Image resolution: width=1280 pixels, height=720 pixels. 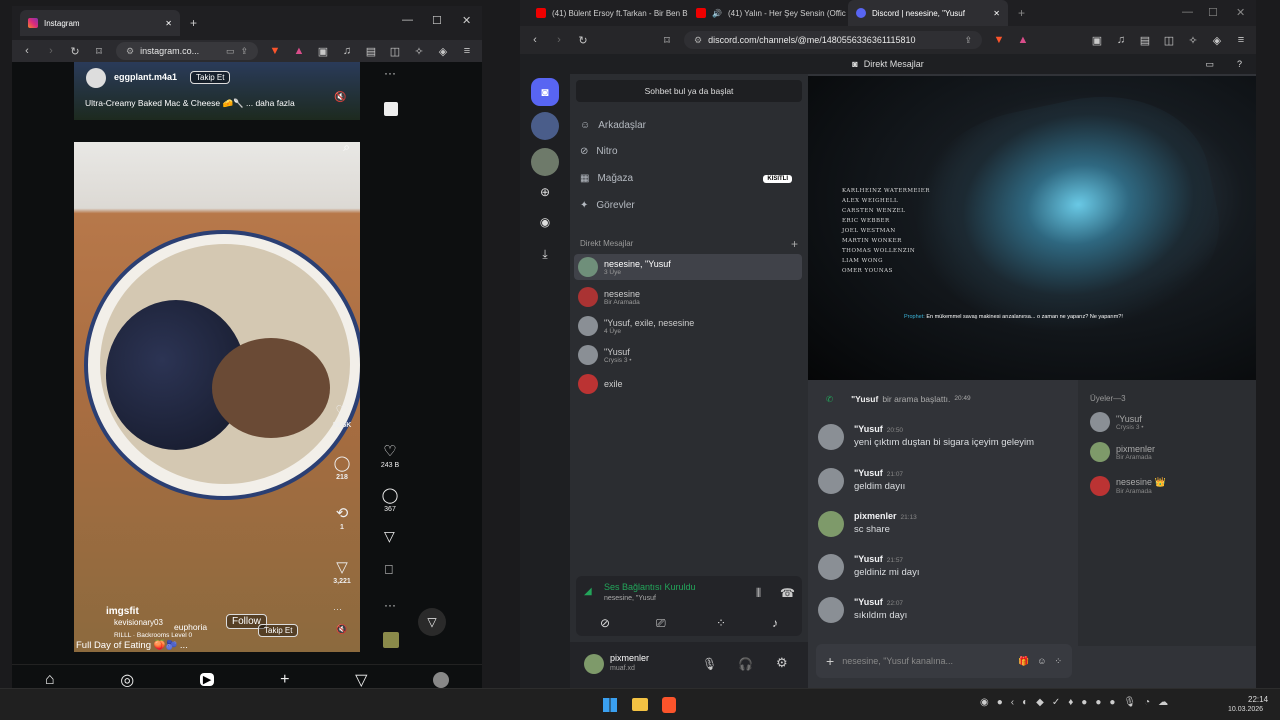 I want to click on disconnect-icon: ☎, so click(x=787, y=593).